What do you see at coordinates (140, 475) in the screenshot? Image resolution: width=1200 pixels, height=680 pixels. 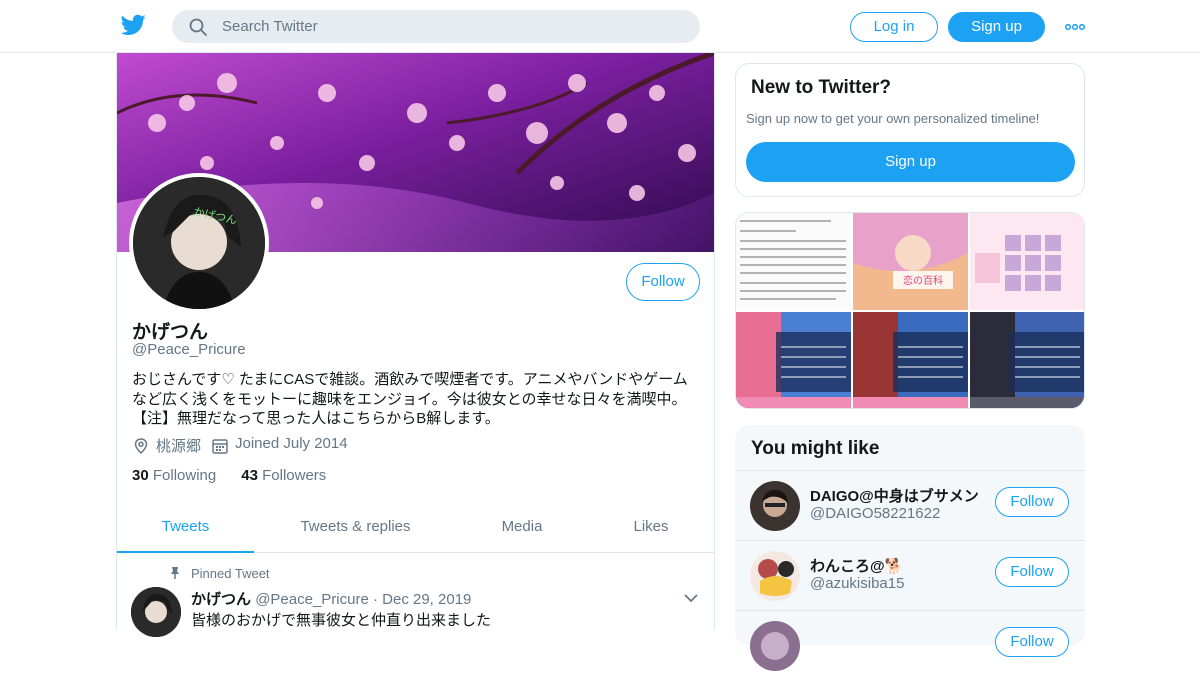 I see `following-count: 30` at bounding box center [140, 475].